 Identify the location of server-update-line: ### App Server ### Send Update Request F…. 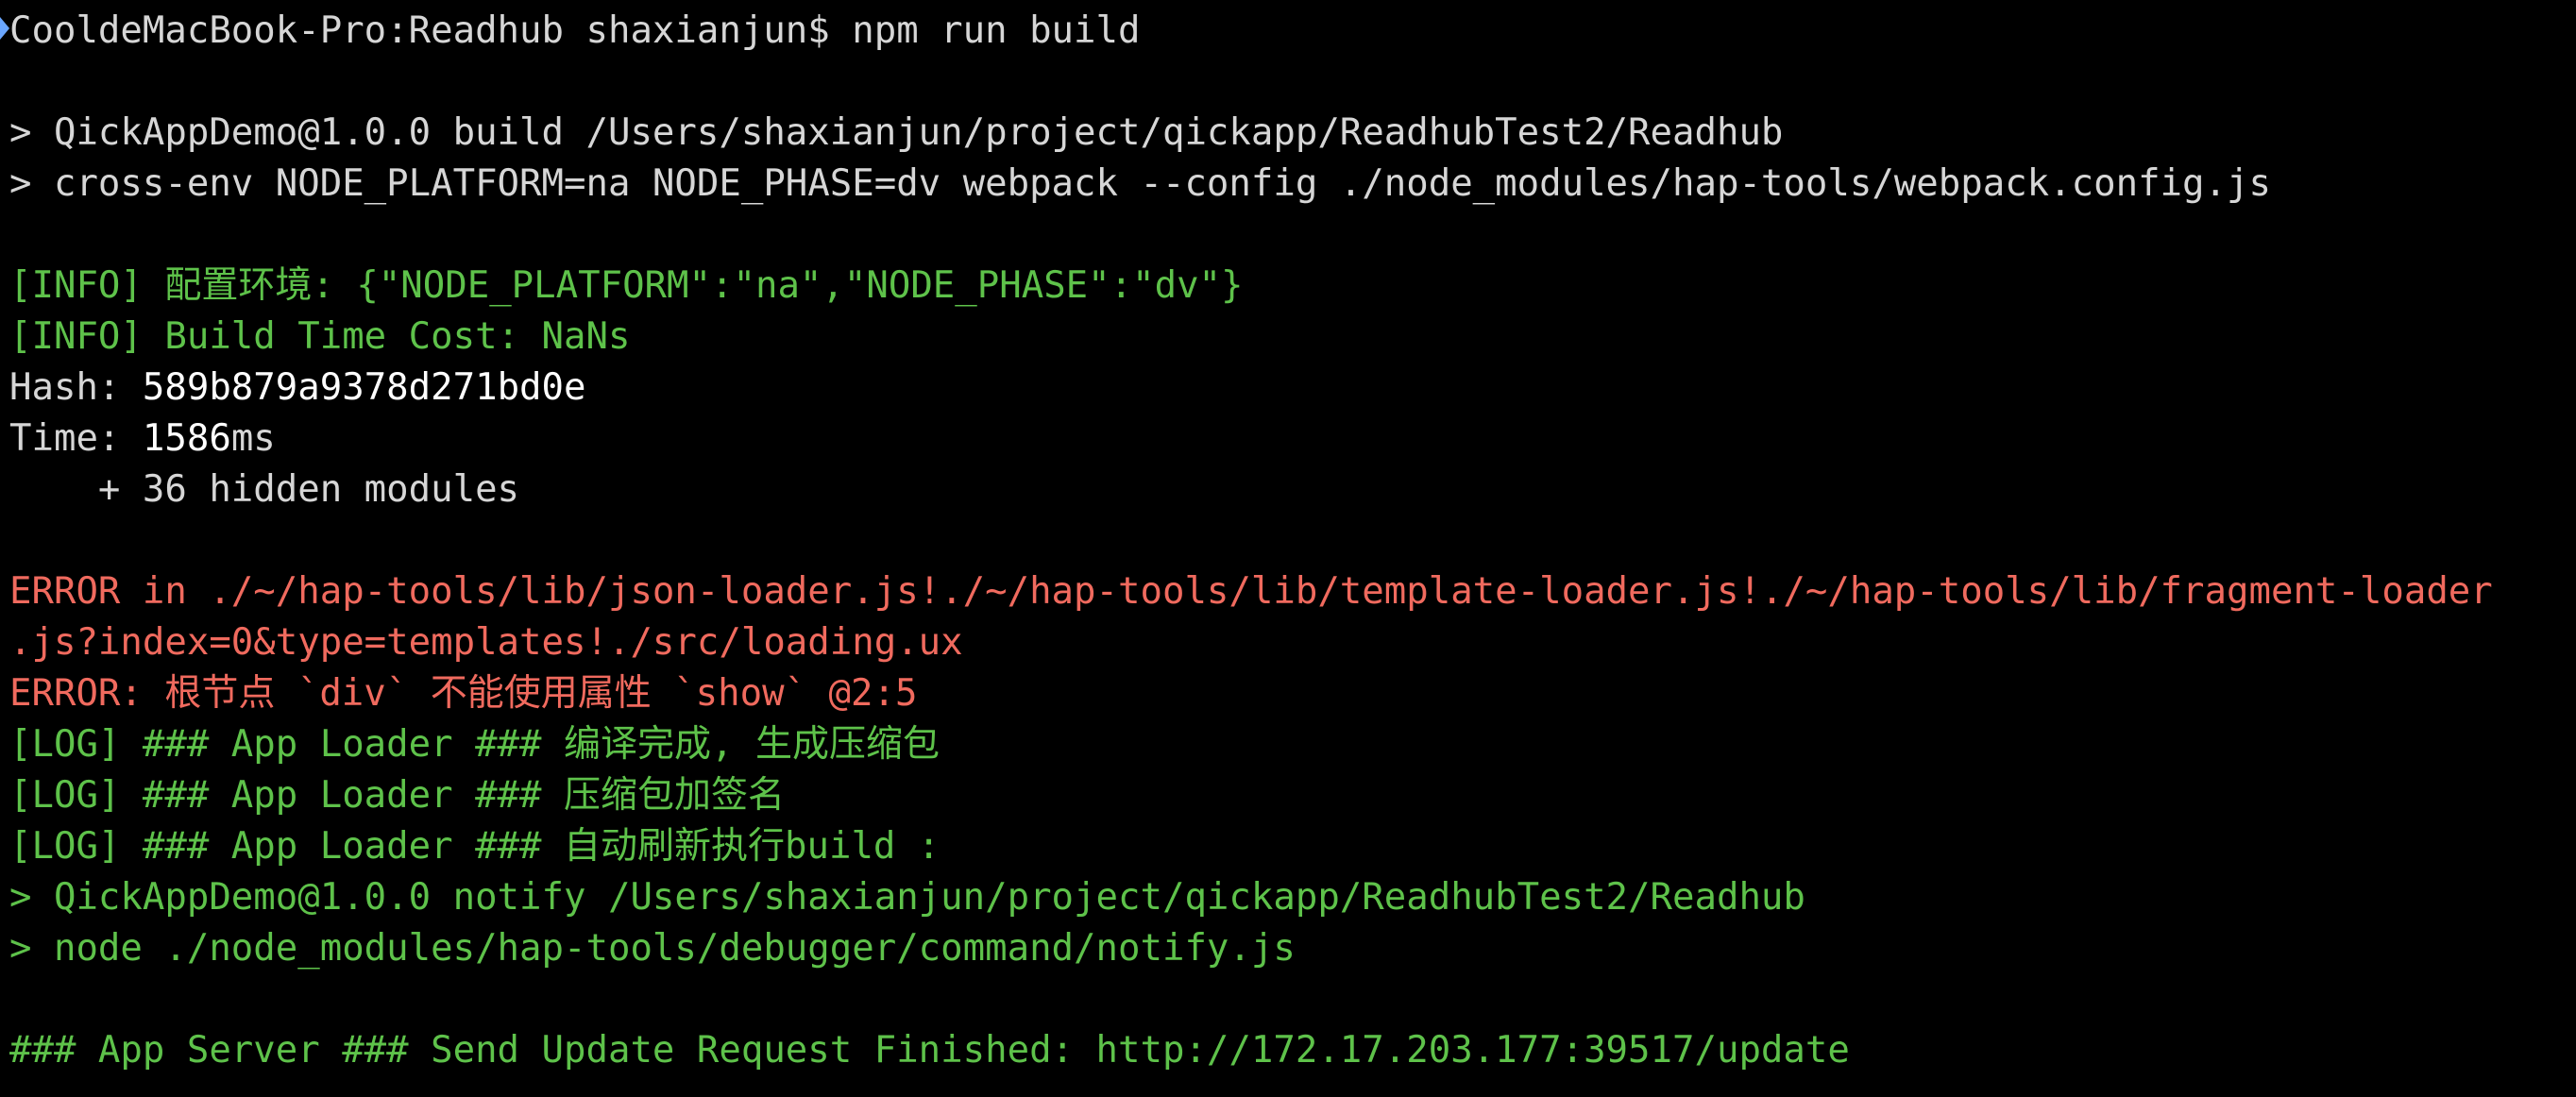
(929, 1050).